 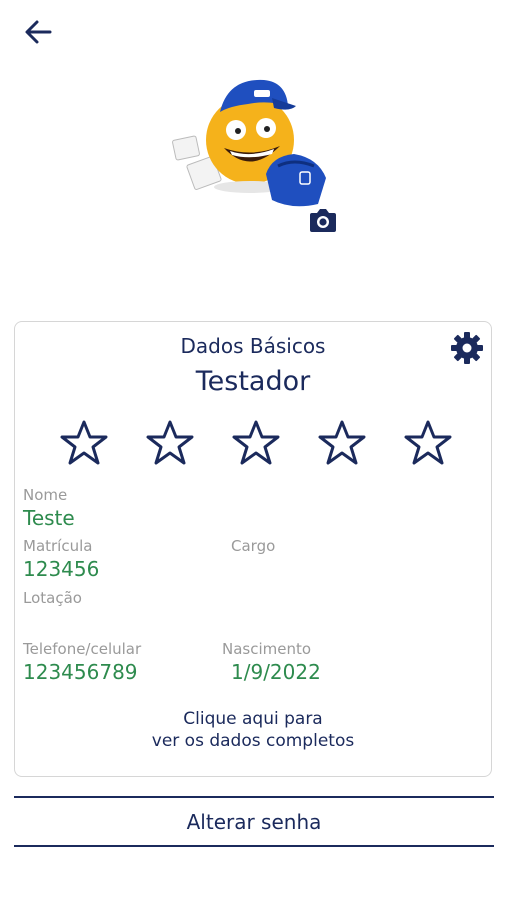 I want to click on matricula-value: 123456, so click(x=61, y=569).